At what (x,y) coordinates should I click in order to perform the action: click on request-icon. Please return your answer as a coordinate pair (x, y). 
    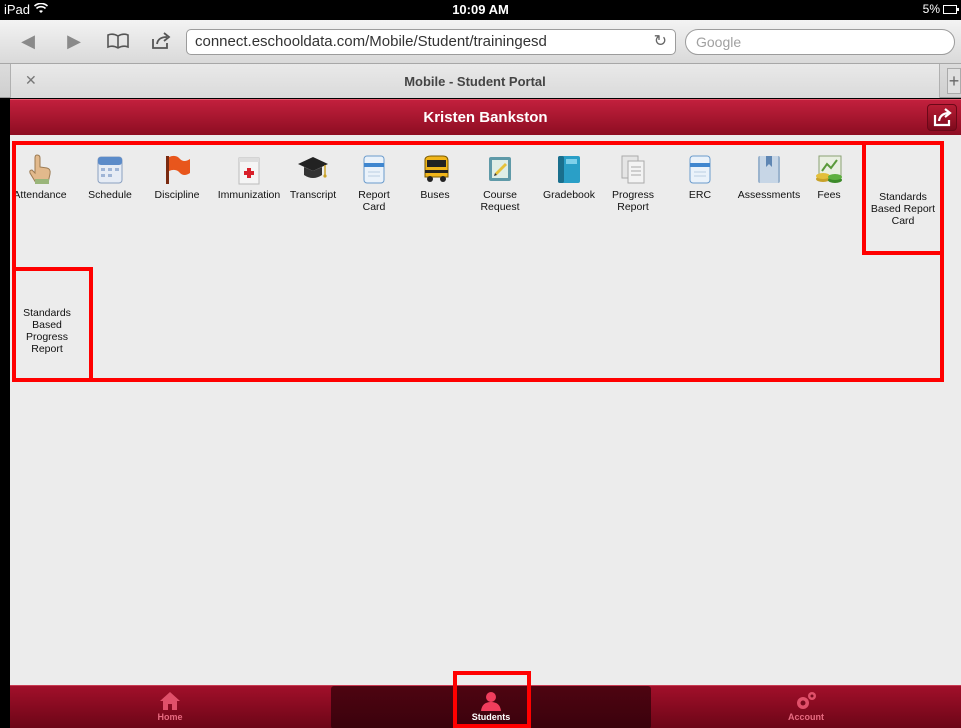
    Looking at the image, I should click on (500, 169).